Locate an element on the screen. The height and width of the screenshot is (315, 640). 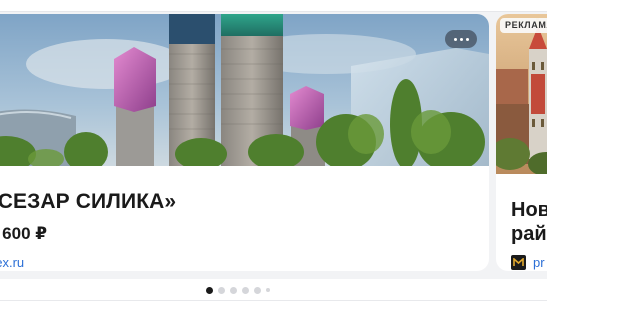
title-line: Нов is located at coordinates (529, 210).